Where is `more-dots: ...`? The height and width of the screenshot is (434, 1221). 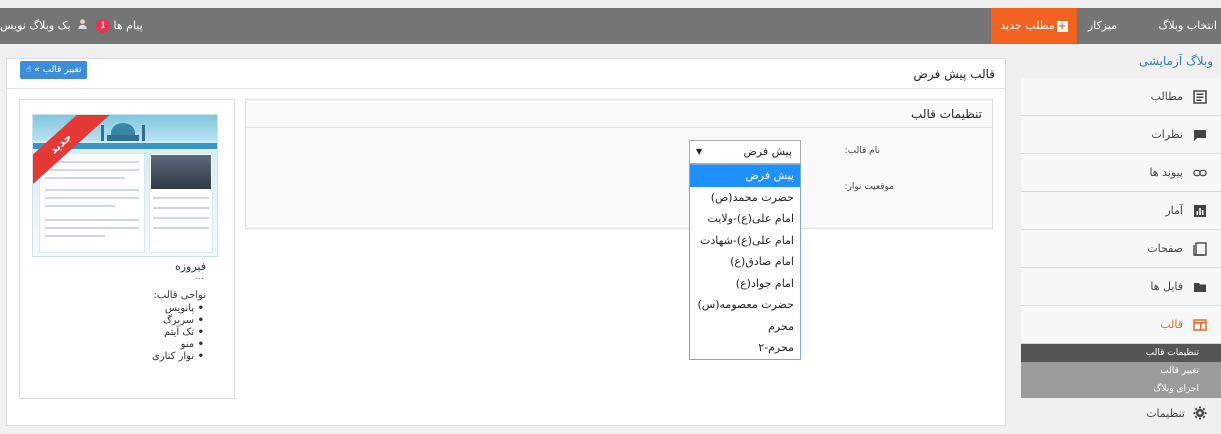
more-dots: ... is located at coordinates (199, 277).